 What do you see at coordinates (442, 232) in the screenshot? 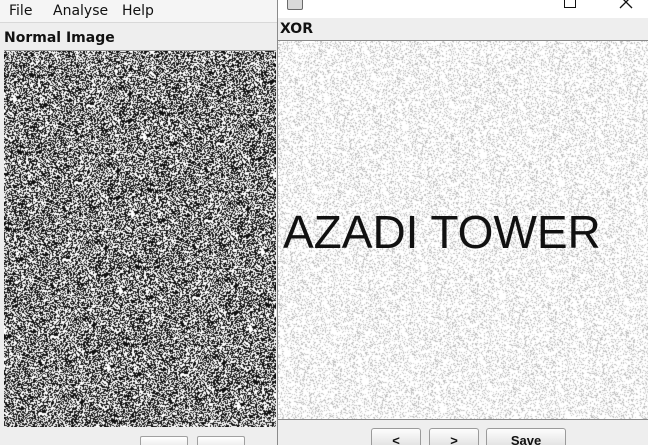
I see `decoded-text: AZADI TOWER` at bounding box center [442, 232].